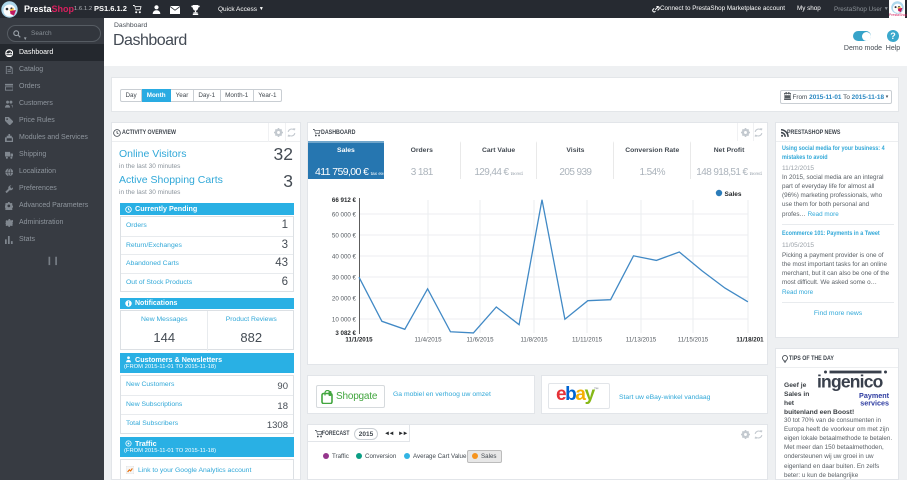  Describe the element at coordinates (641, 340) in the screenshot. I see `svg-text: 11/13/2015` at that location.